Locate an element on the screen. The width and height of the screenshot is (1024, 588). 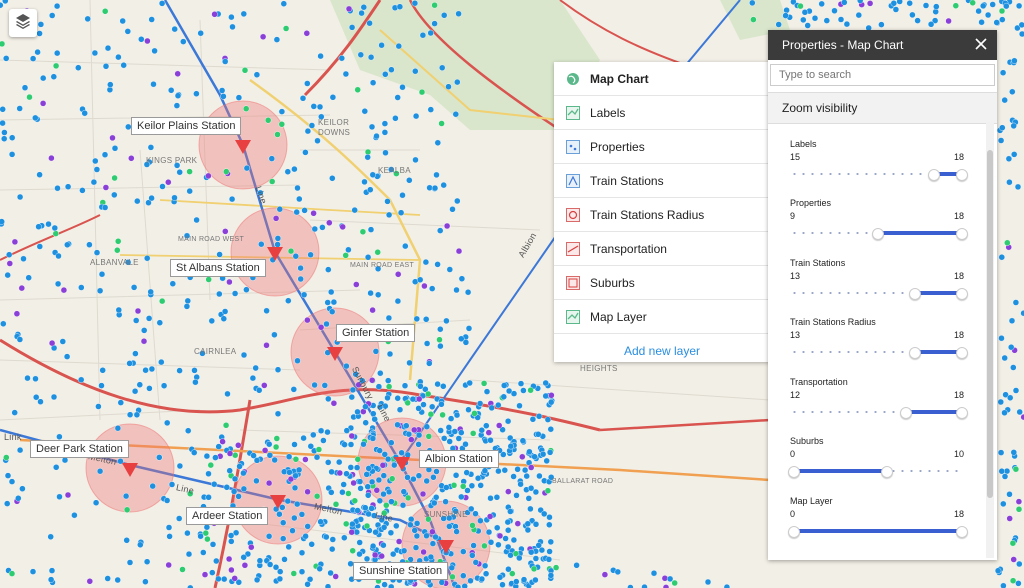
slider-max-handle is located at coordinates (962, 294).